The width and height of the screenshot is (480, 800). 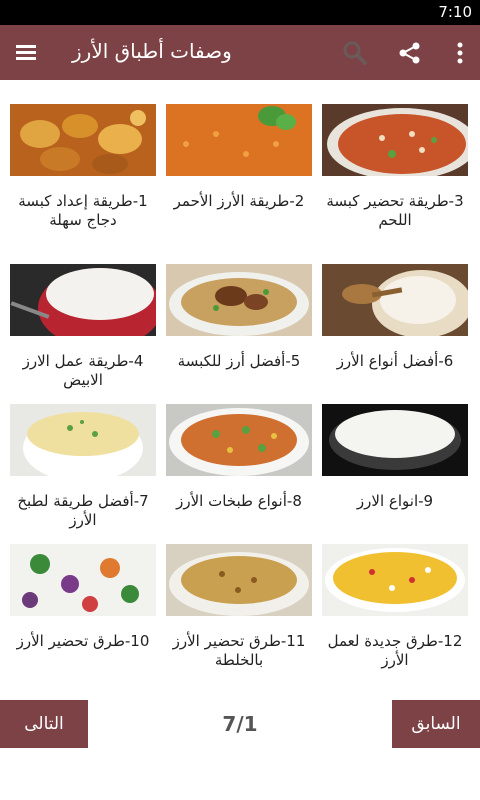 I want to click on recipe-card-1: 1-طريقة إعداد كبسة دجاج سهلة, so click(x=83, y=154).